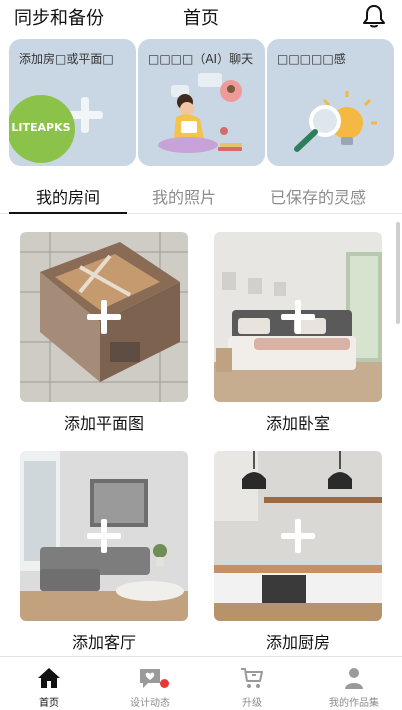 The image size is (402, 710). Describe the element at coordinates (150, 703) in the screenshot. I see `nav-label: 设计动态` at that location.